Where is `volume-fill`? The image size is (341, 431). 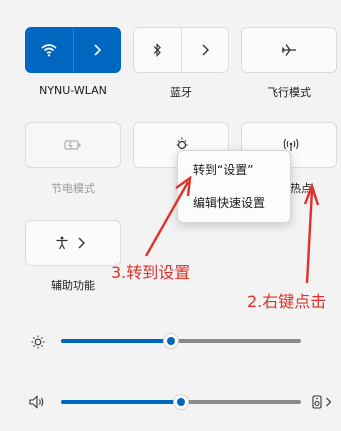
volume-fill is located at coordinates (121, 402).